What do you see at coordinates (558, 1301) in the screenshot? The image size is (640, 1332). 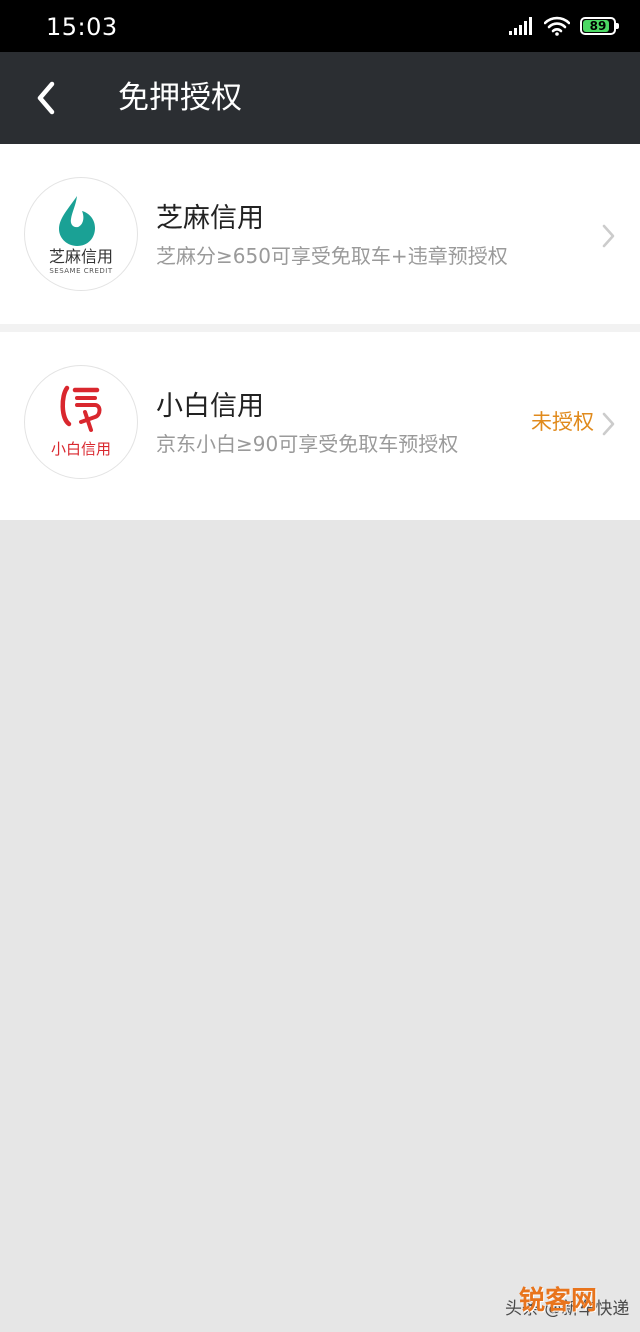 I see `watermark-logo: 锐客网` at bounding box center [558, 1301].